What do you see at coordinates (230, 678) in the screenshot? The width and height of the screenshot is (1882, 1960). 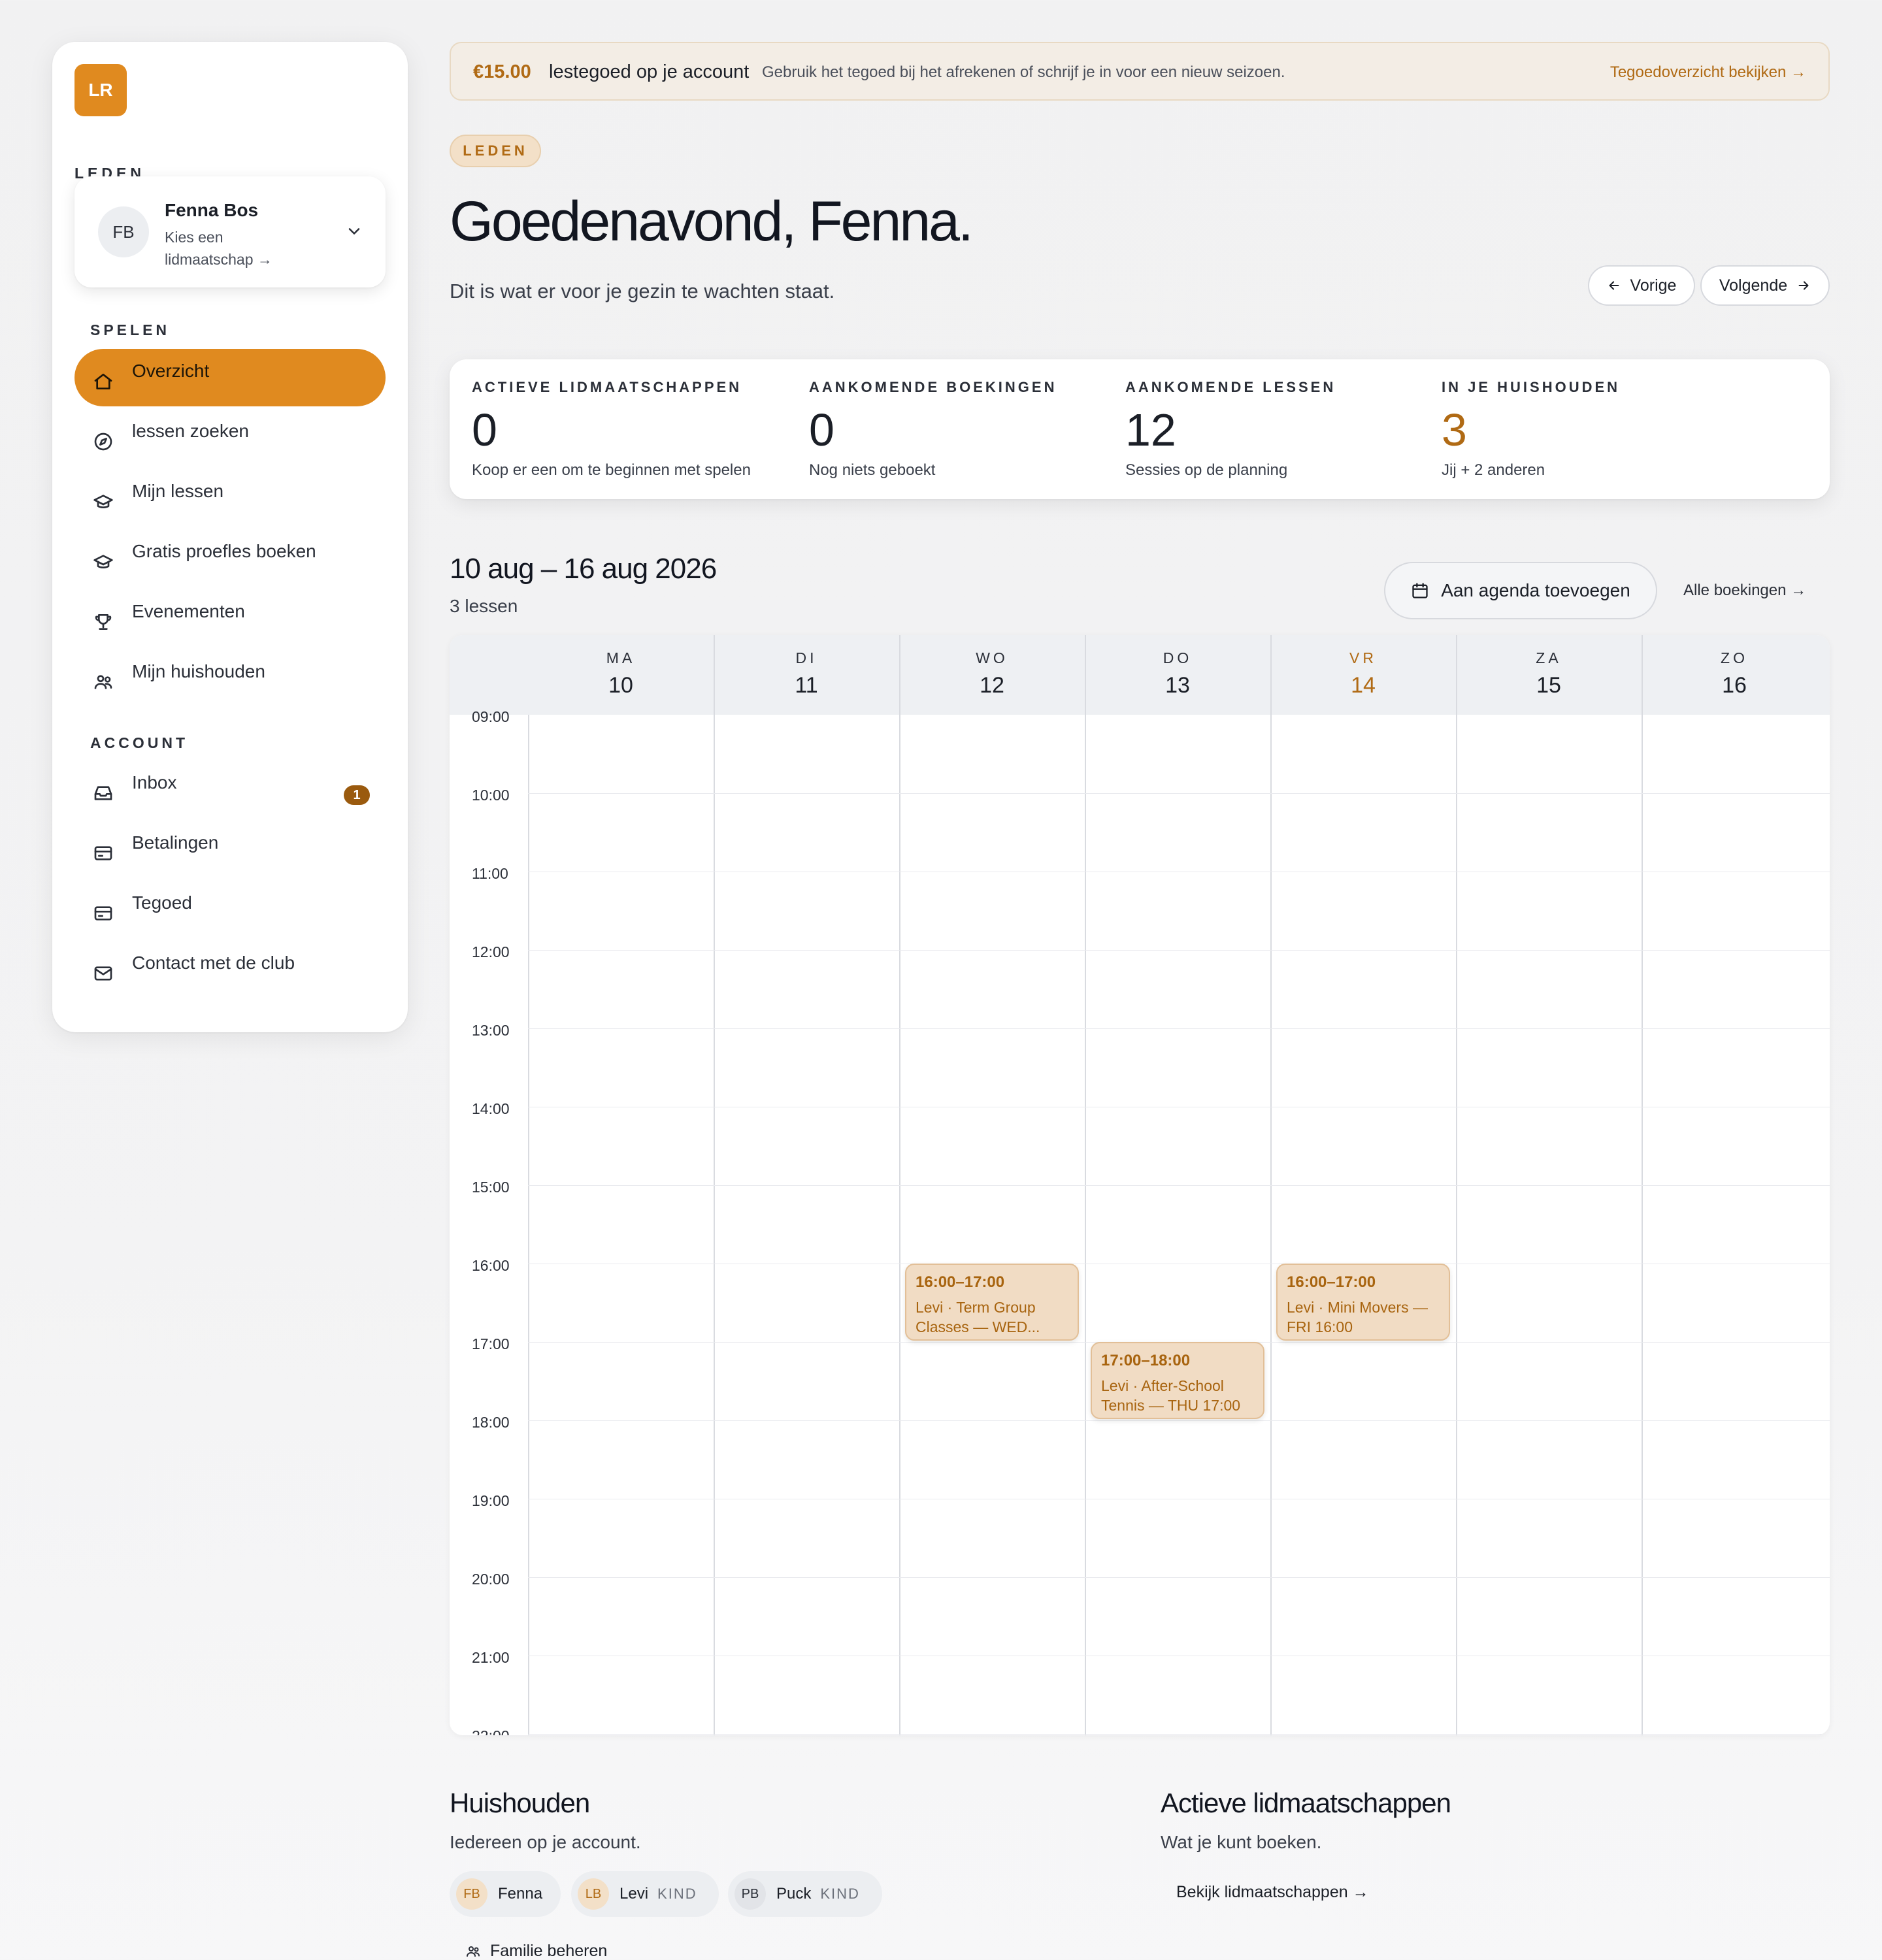 I see `sidebar-item-household: Mijn huishouden` at bounding box center [230, 678].